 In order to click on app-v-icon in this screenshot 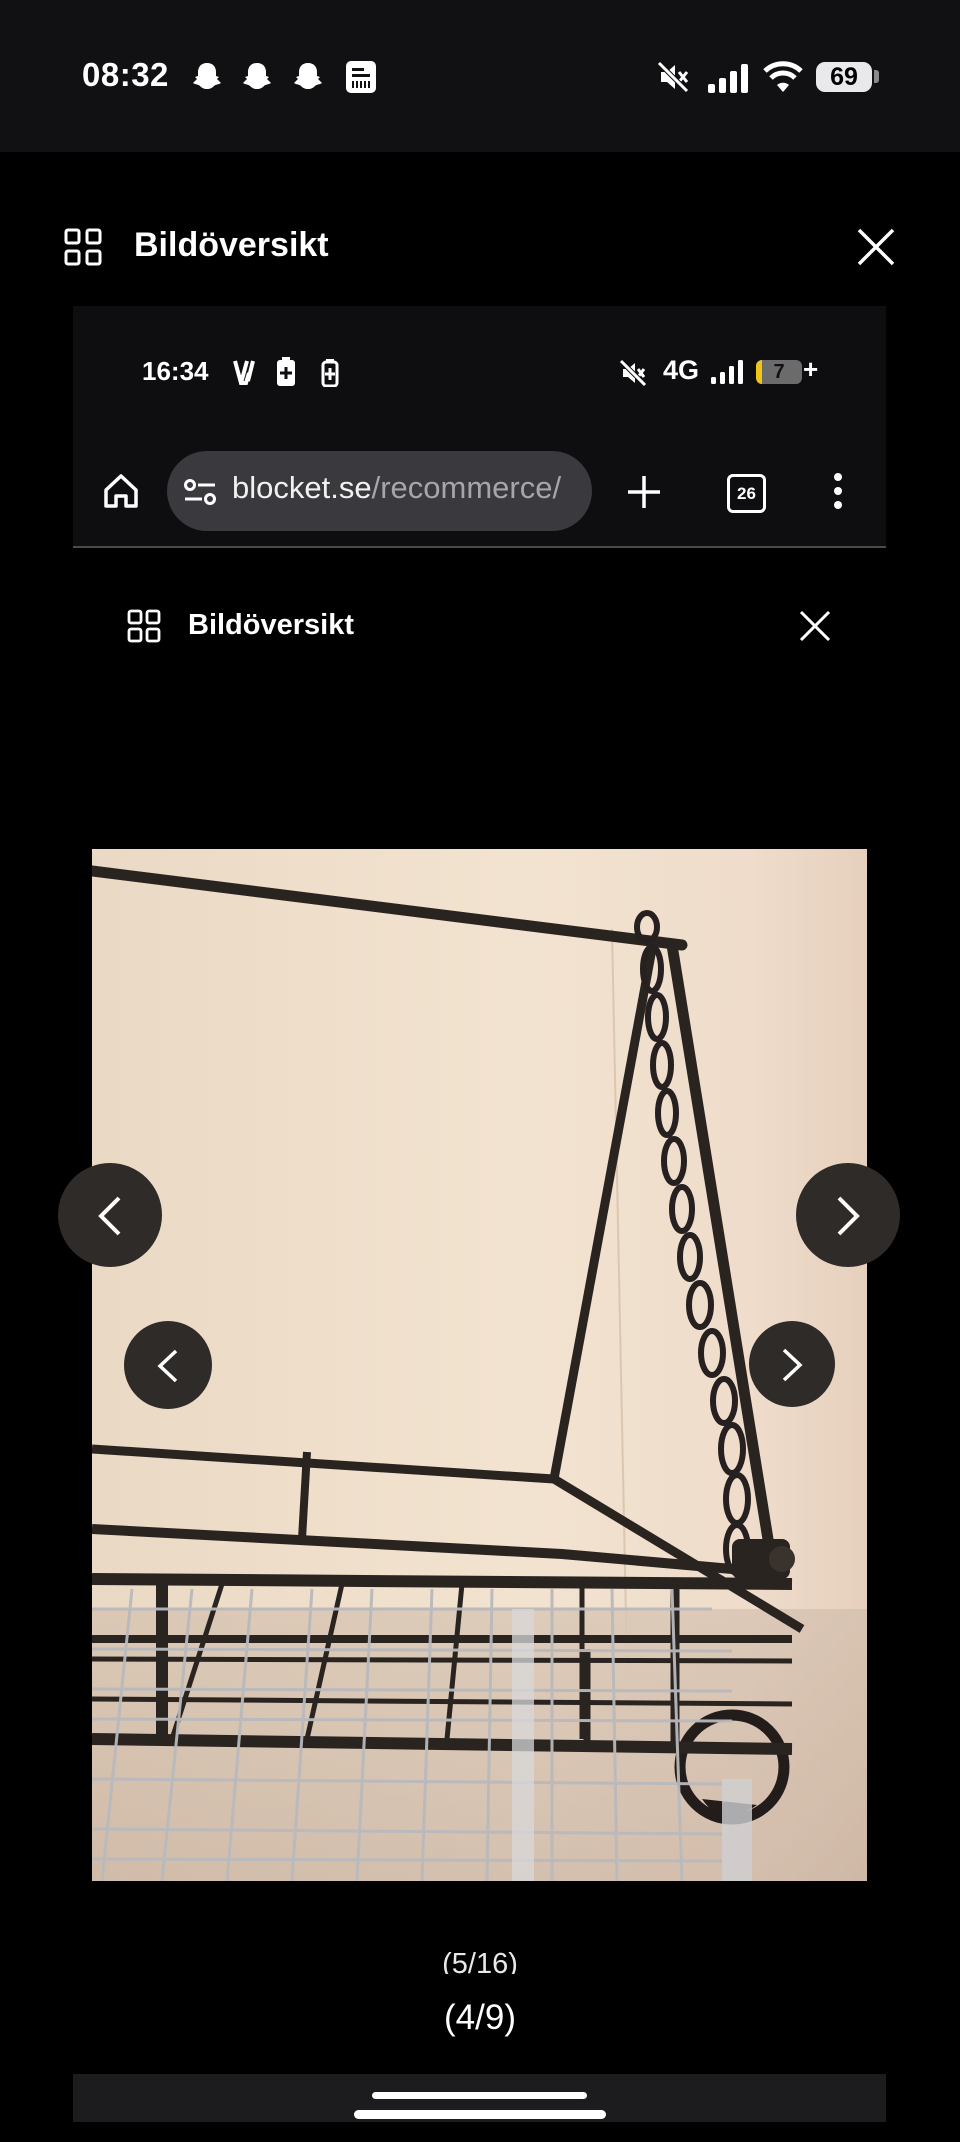, I will do `click(244, 372)`.